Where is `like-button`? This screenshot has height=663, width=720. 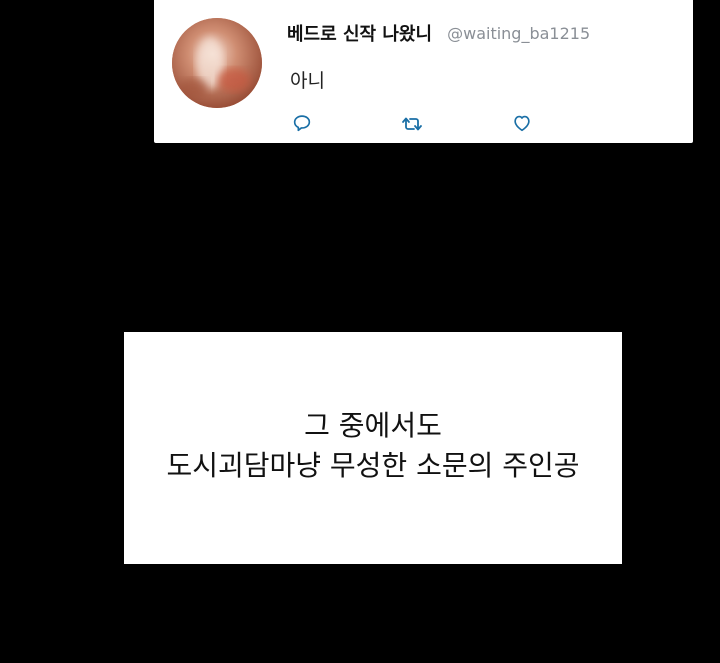 like-button is located at coordinates (523, 124).